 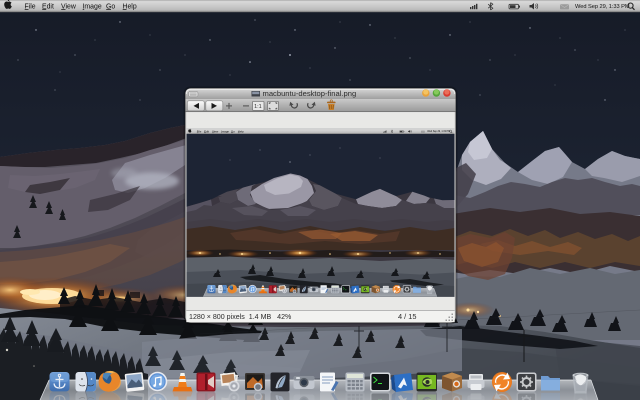 I want to click on svg-text: 4 / 15, so click(x=407, y=316).